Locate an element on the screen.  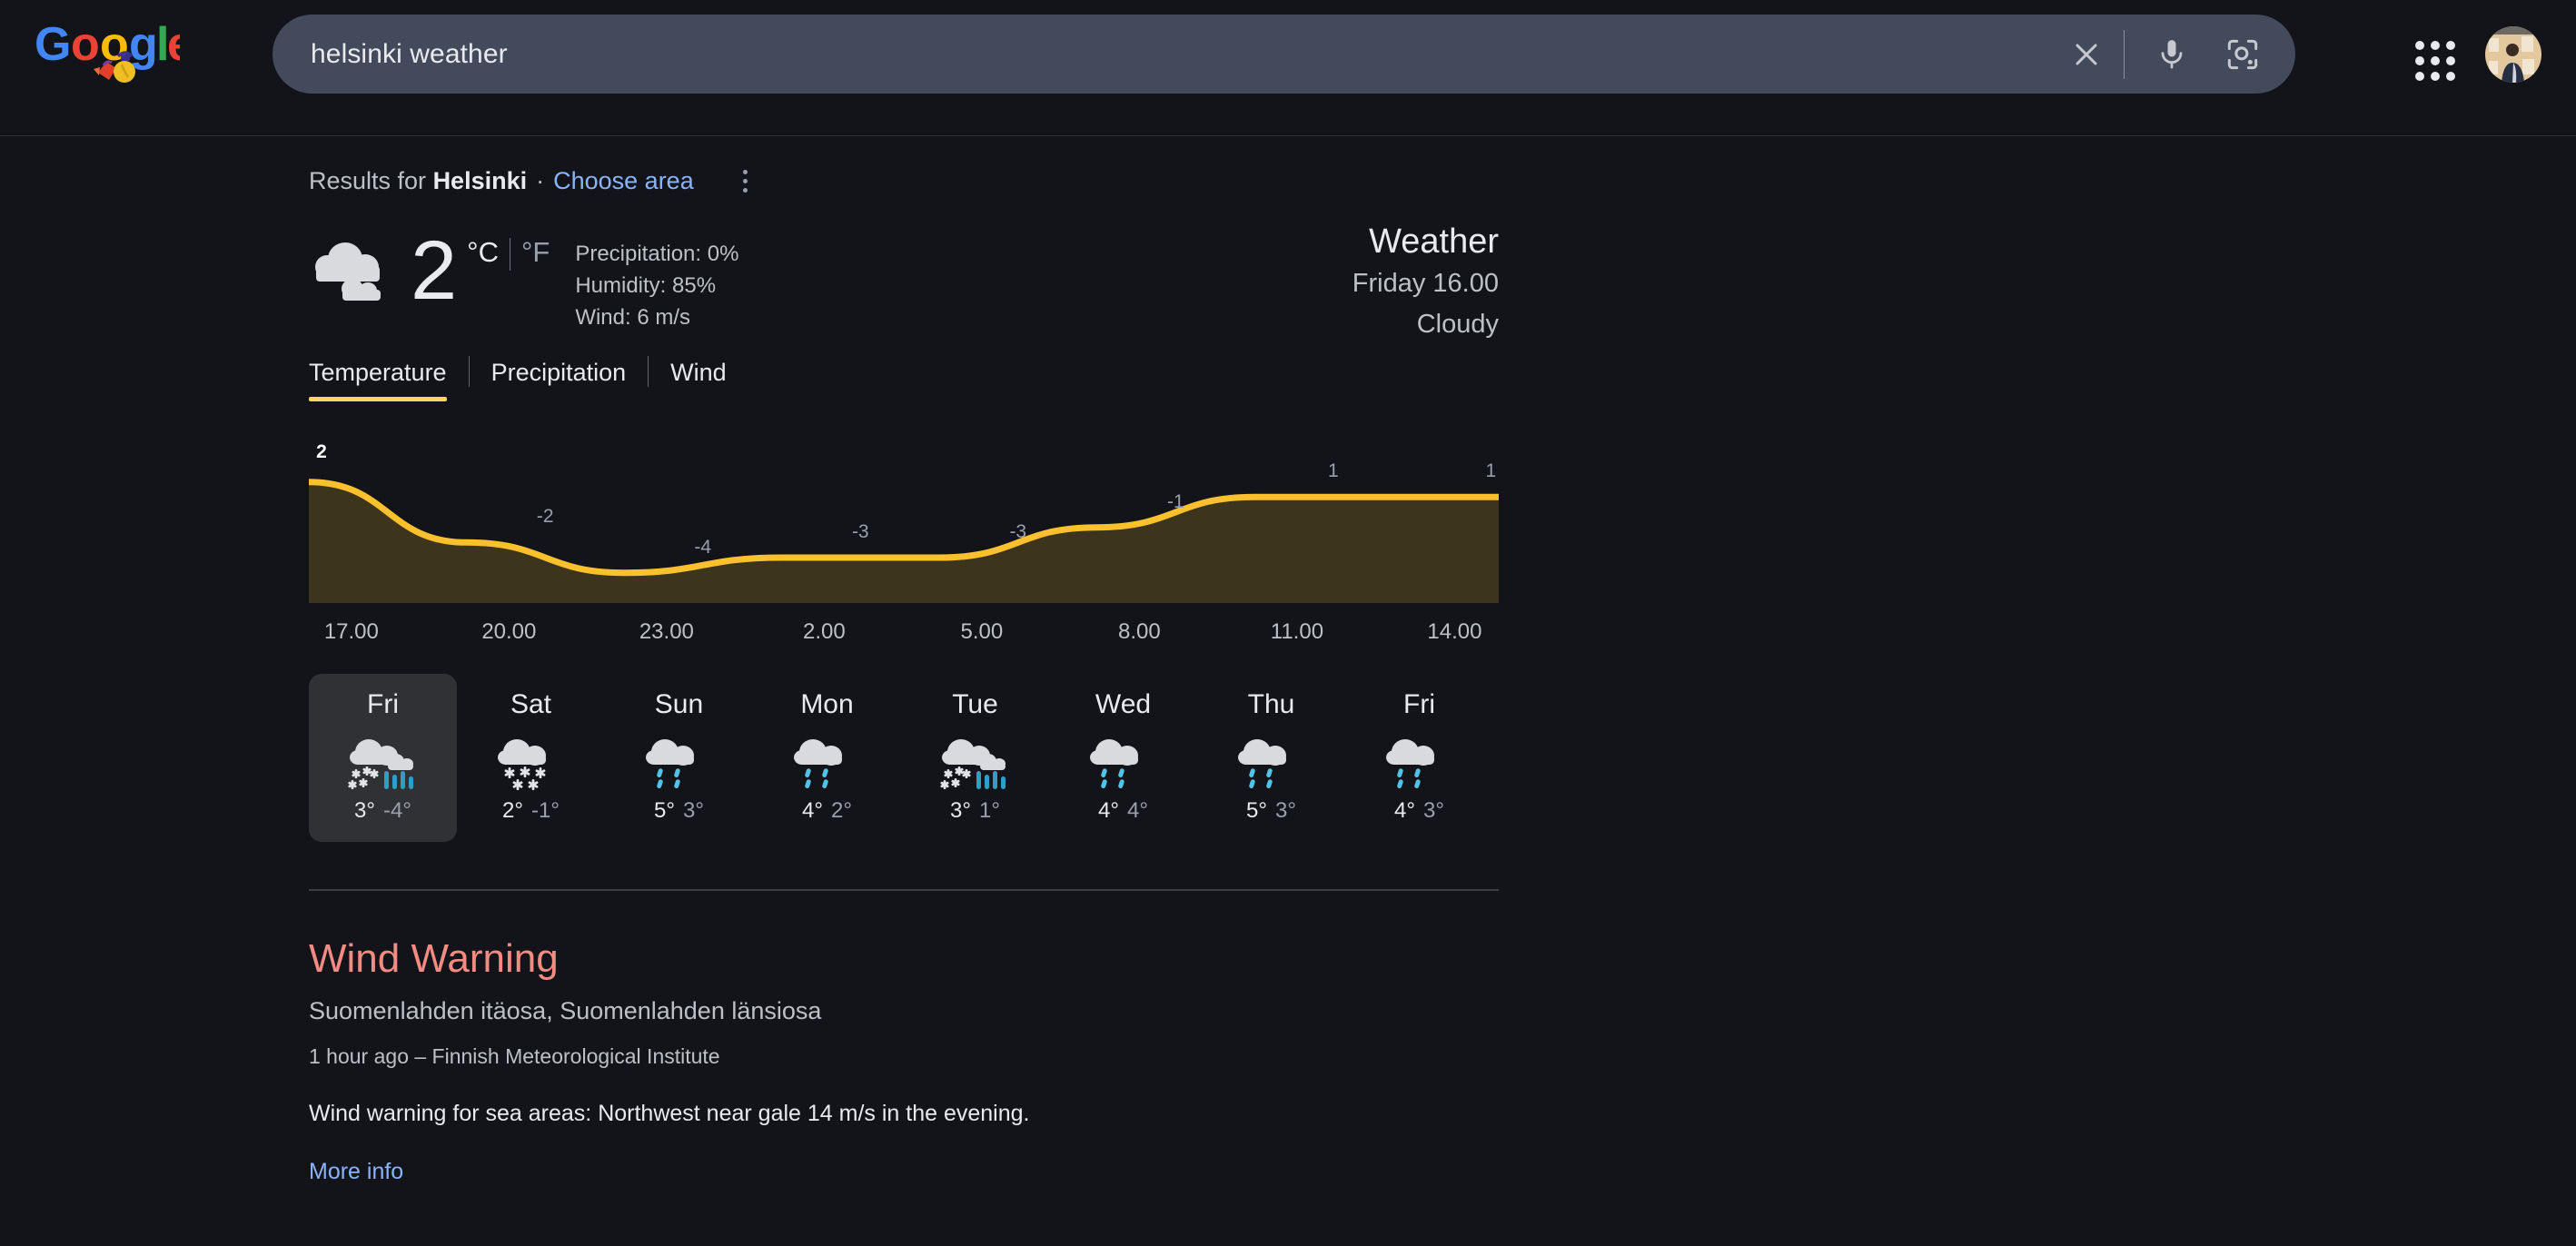
chart-x-tick: 14.00 is located at coordinates (1454, 631).